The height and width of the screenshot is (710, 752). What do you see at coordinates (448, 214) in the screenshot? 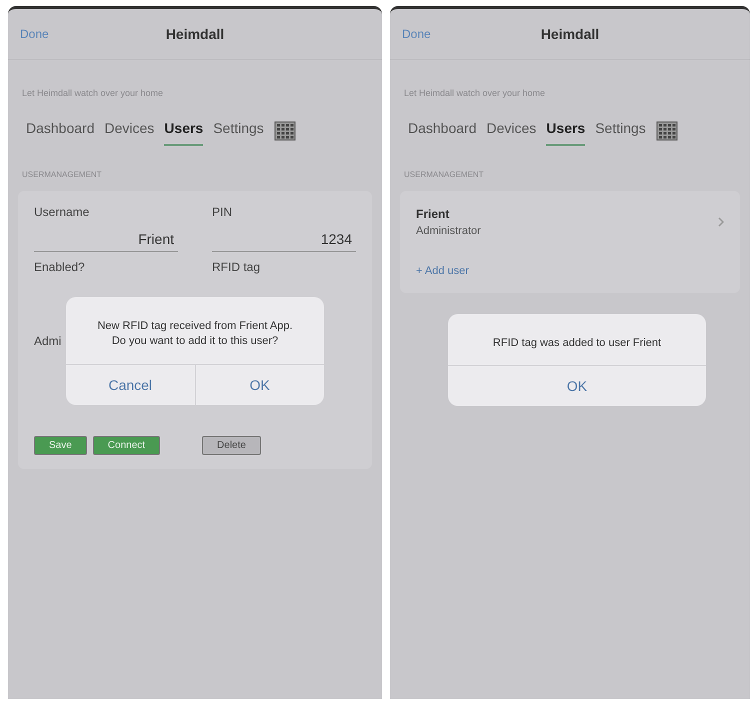
I see `user-name: Frient` at bounding box center [448, 214].